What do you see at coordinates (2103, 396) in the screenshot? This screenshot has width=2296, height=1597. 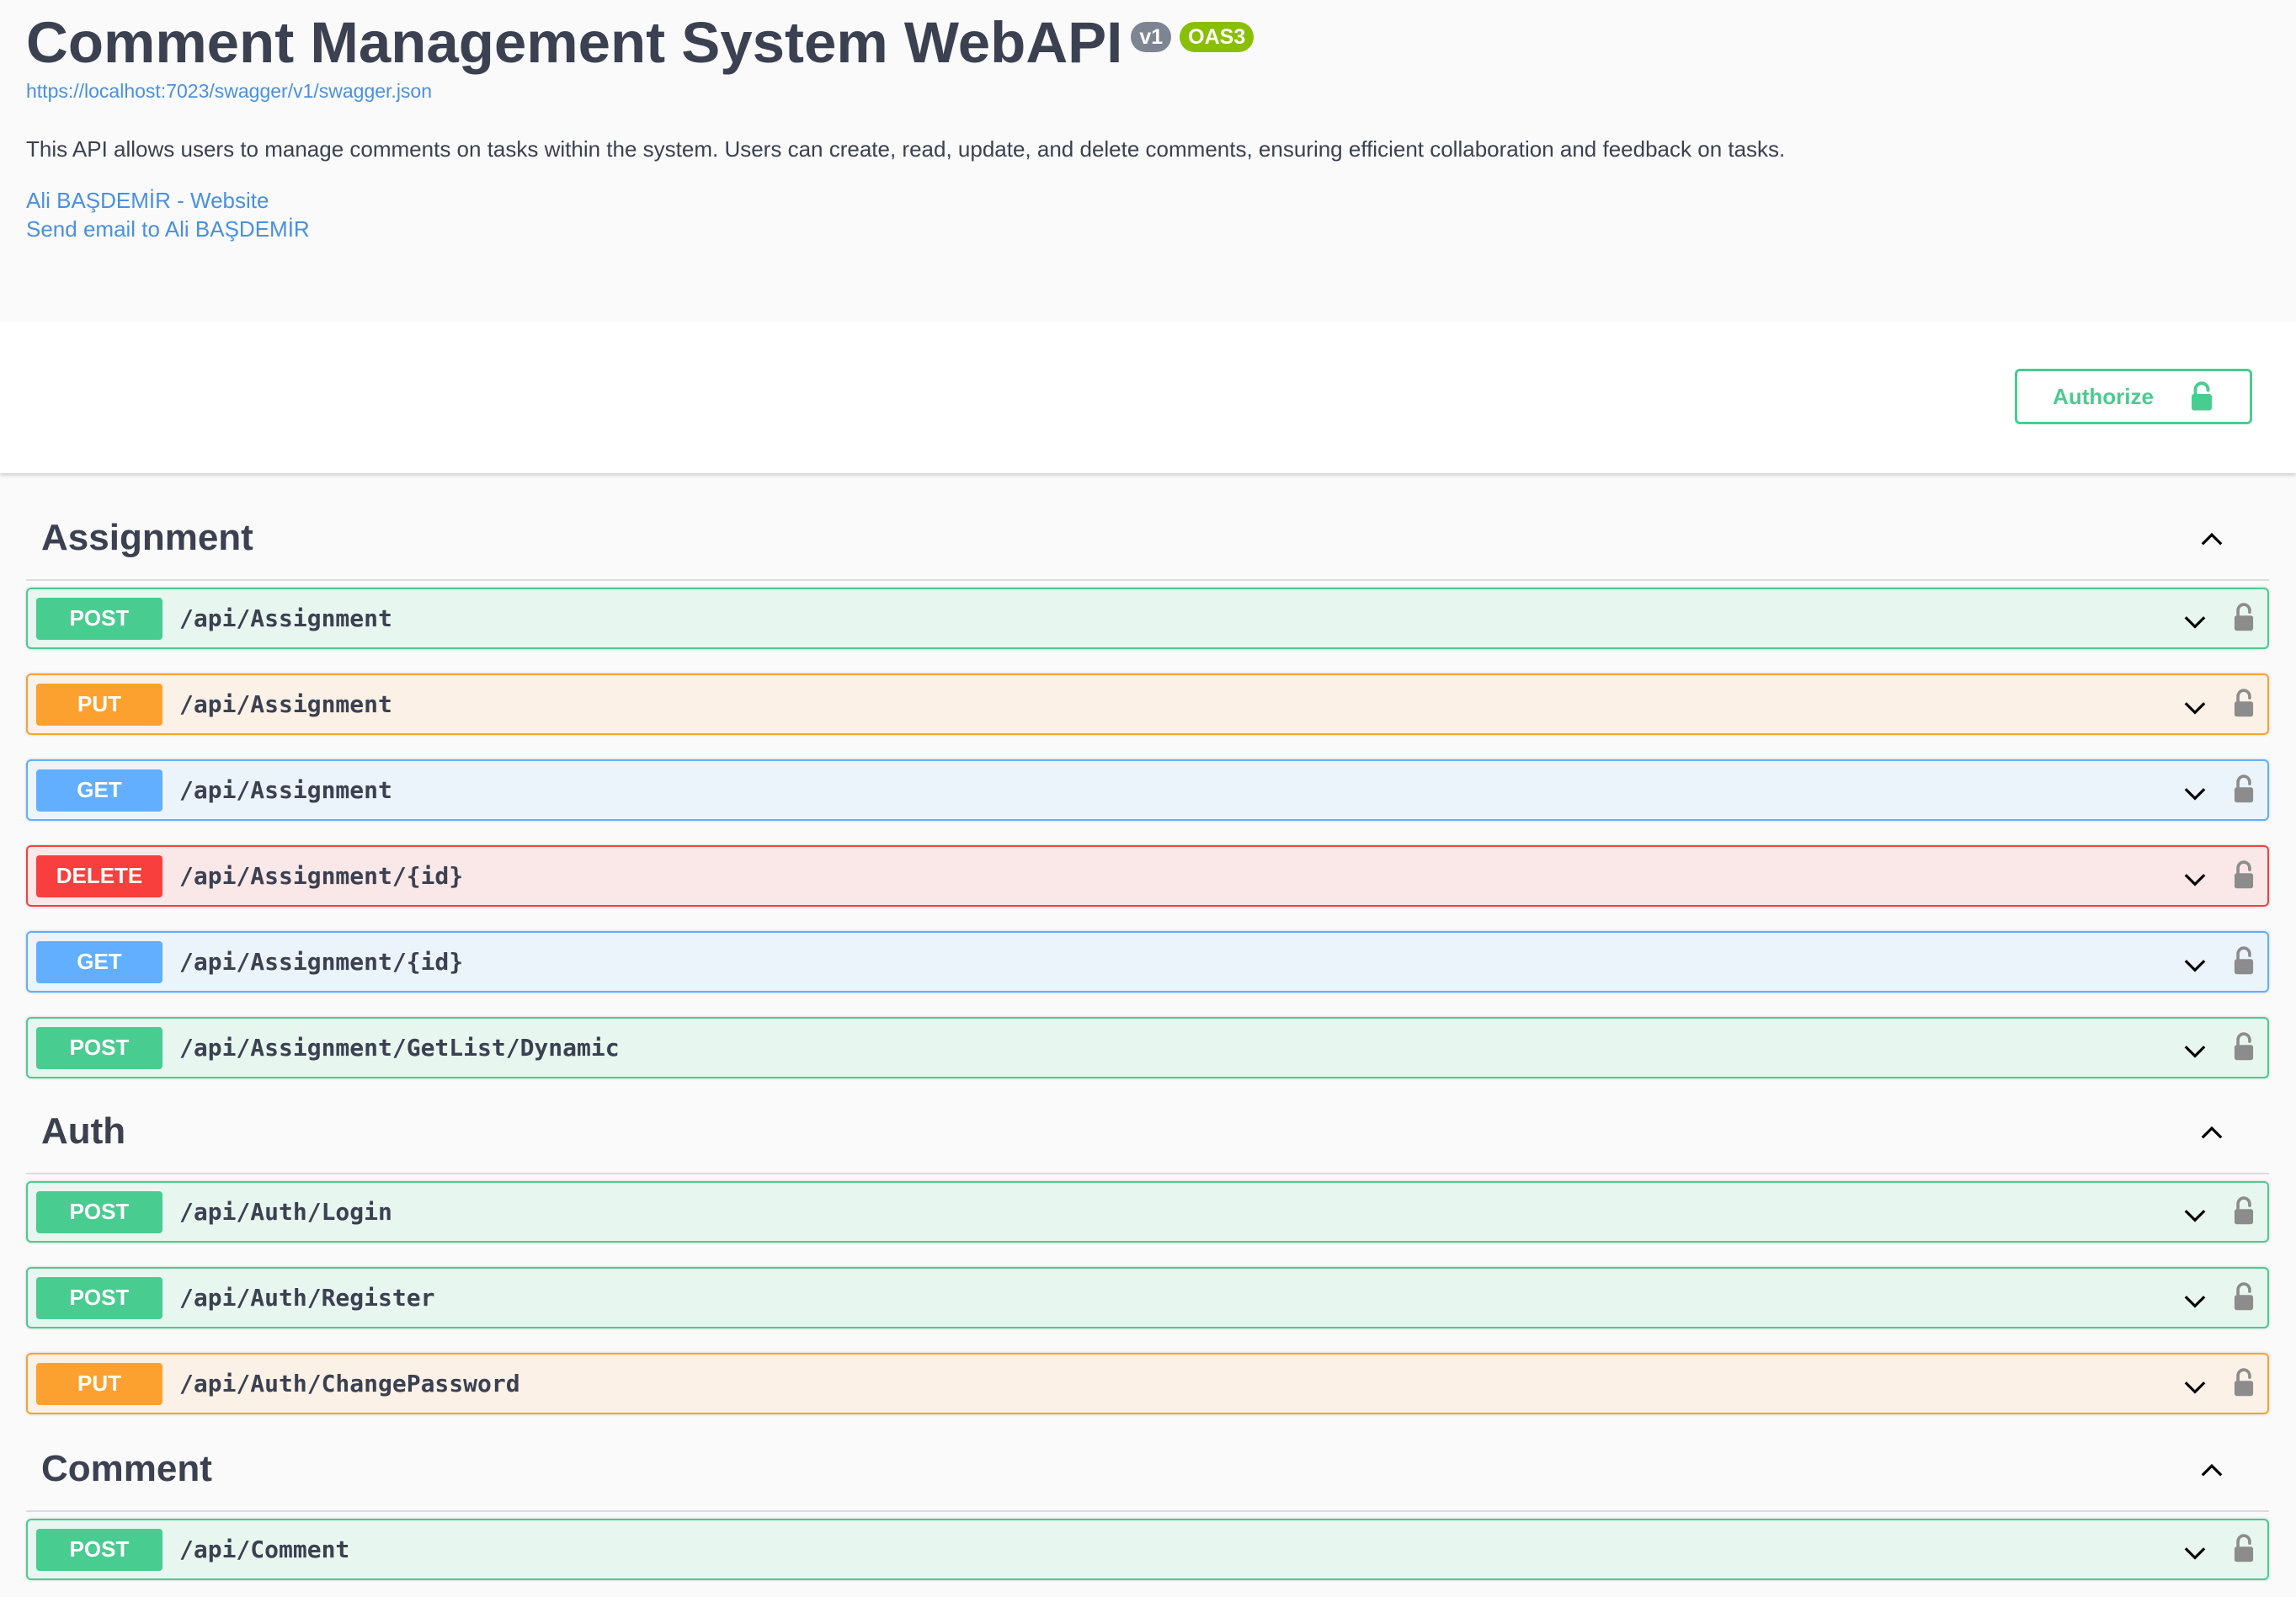 I see `authorize-label: Authorize` at bounding box center [2103, 396].